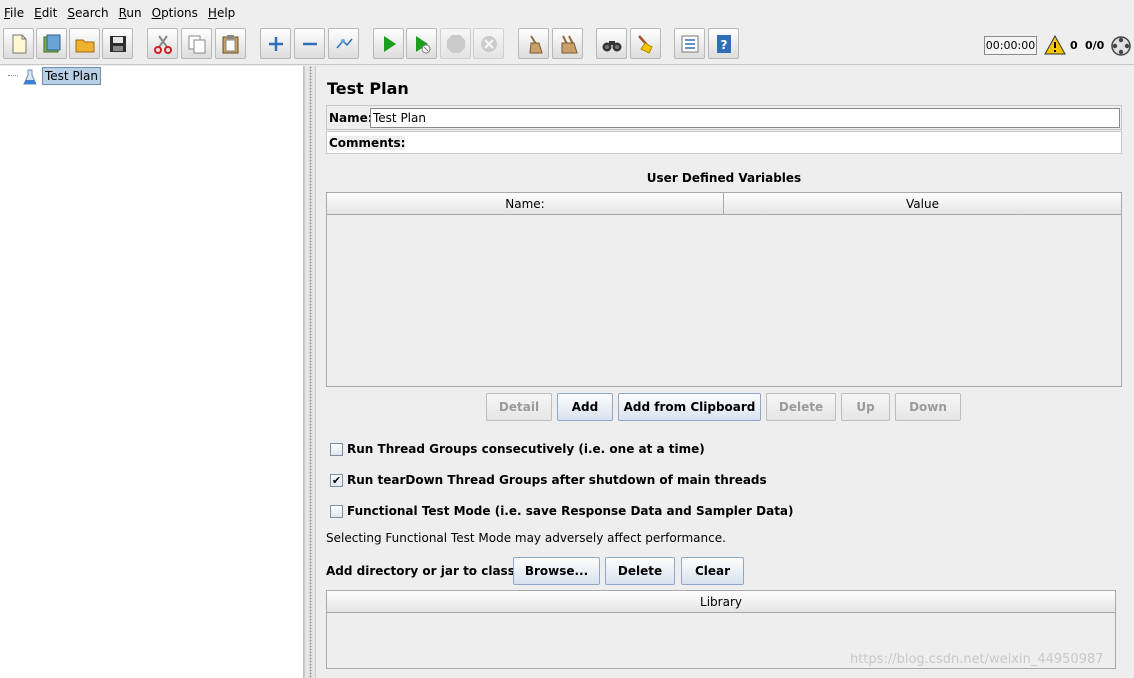  Describe the element at coordinates (336, 449) in the screenshot. I see `run-consecutively-checkbox` at that location.